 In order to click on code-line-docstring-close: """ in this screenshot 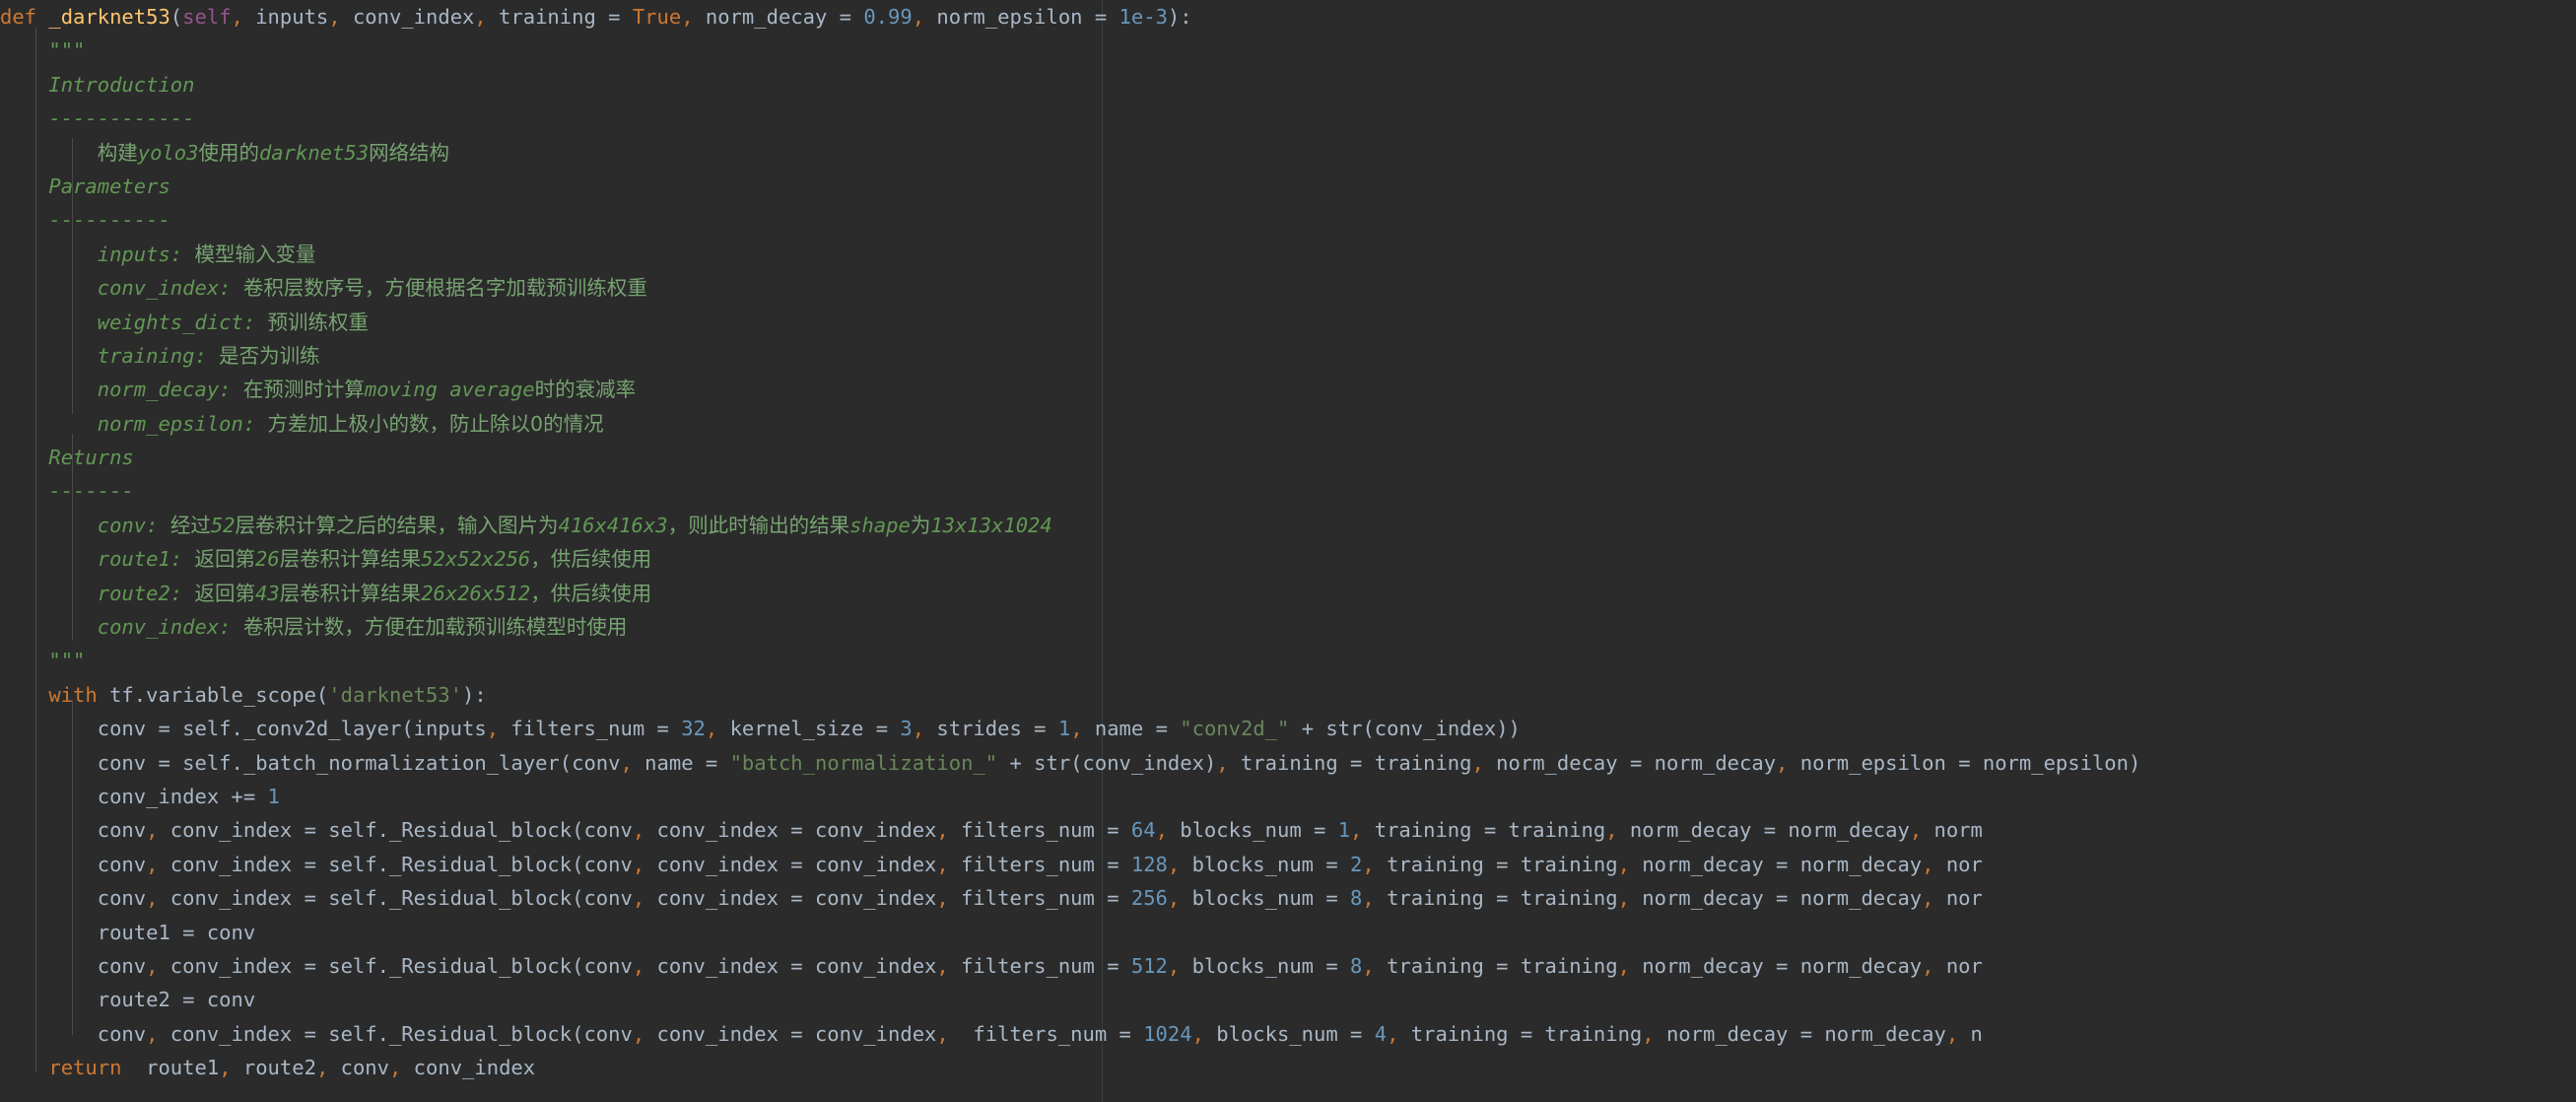, I will do `click(1070, 661)`.